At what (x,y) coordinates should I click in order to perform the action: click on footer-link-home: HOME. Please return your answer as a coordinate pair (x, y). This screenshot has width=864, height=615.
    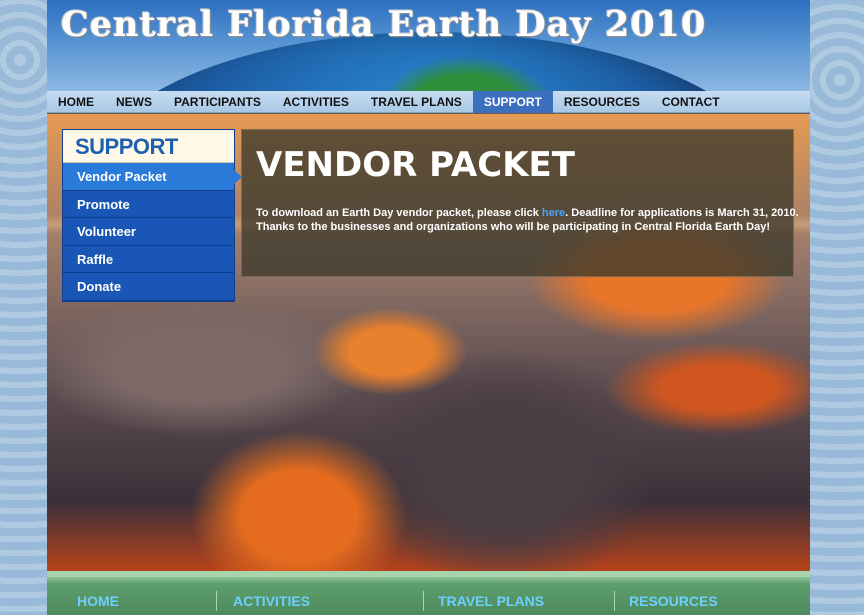
    Looking at the image, I should click on (131, 601).